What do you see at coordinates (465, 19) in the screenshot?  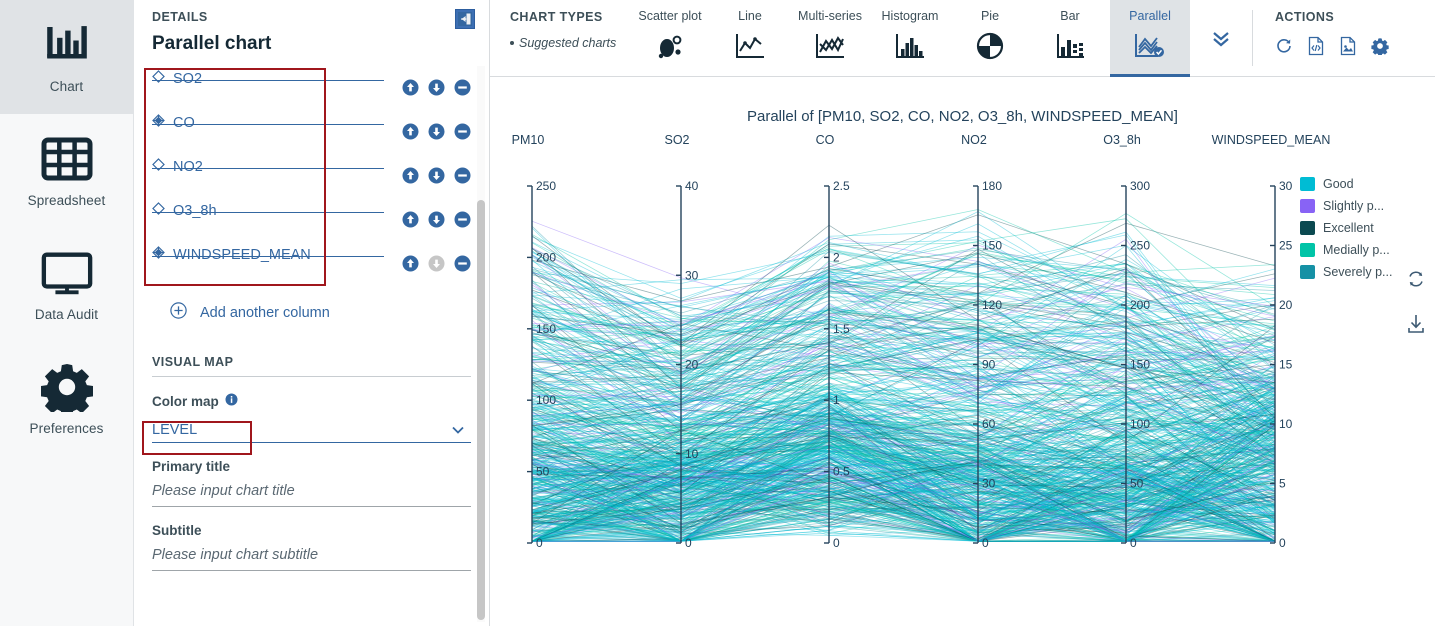 I see `collapse-panel-icon` at bounding box center [465, 19].